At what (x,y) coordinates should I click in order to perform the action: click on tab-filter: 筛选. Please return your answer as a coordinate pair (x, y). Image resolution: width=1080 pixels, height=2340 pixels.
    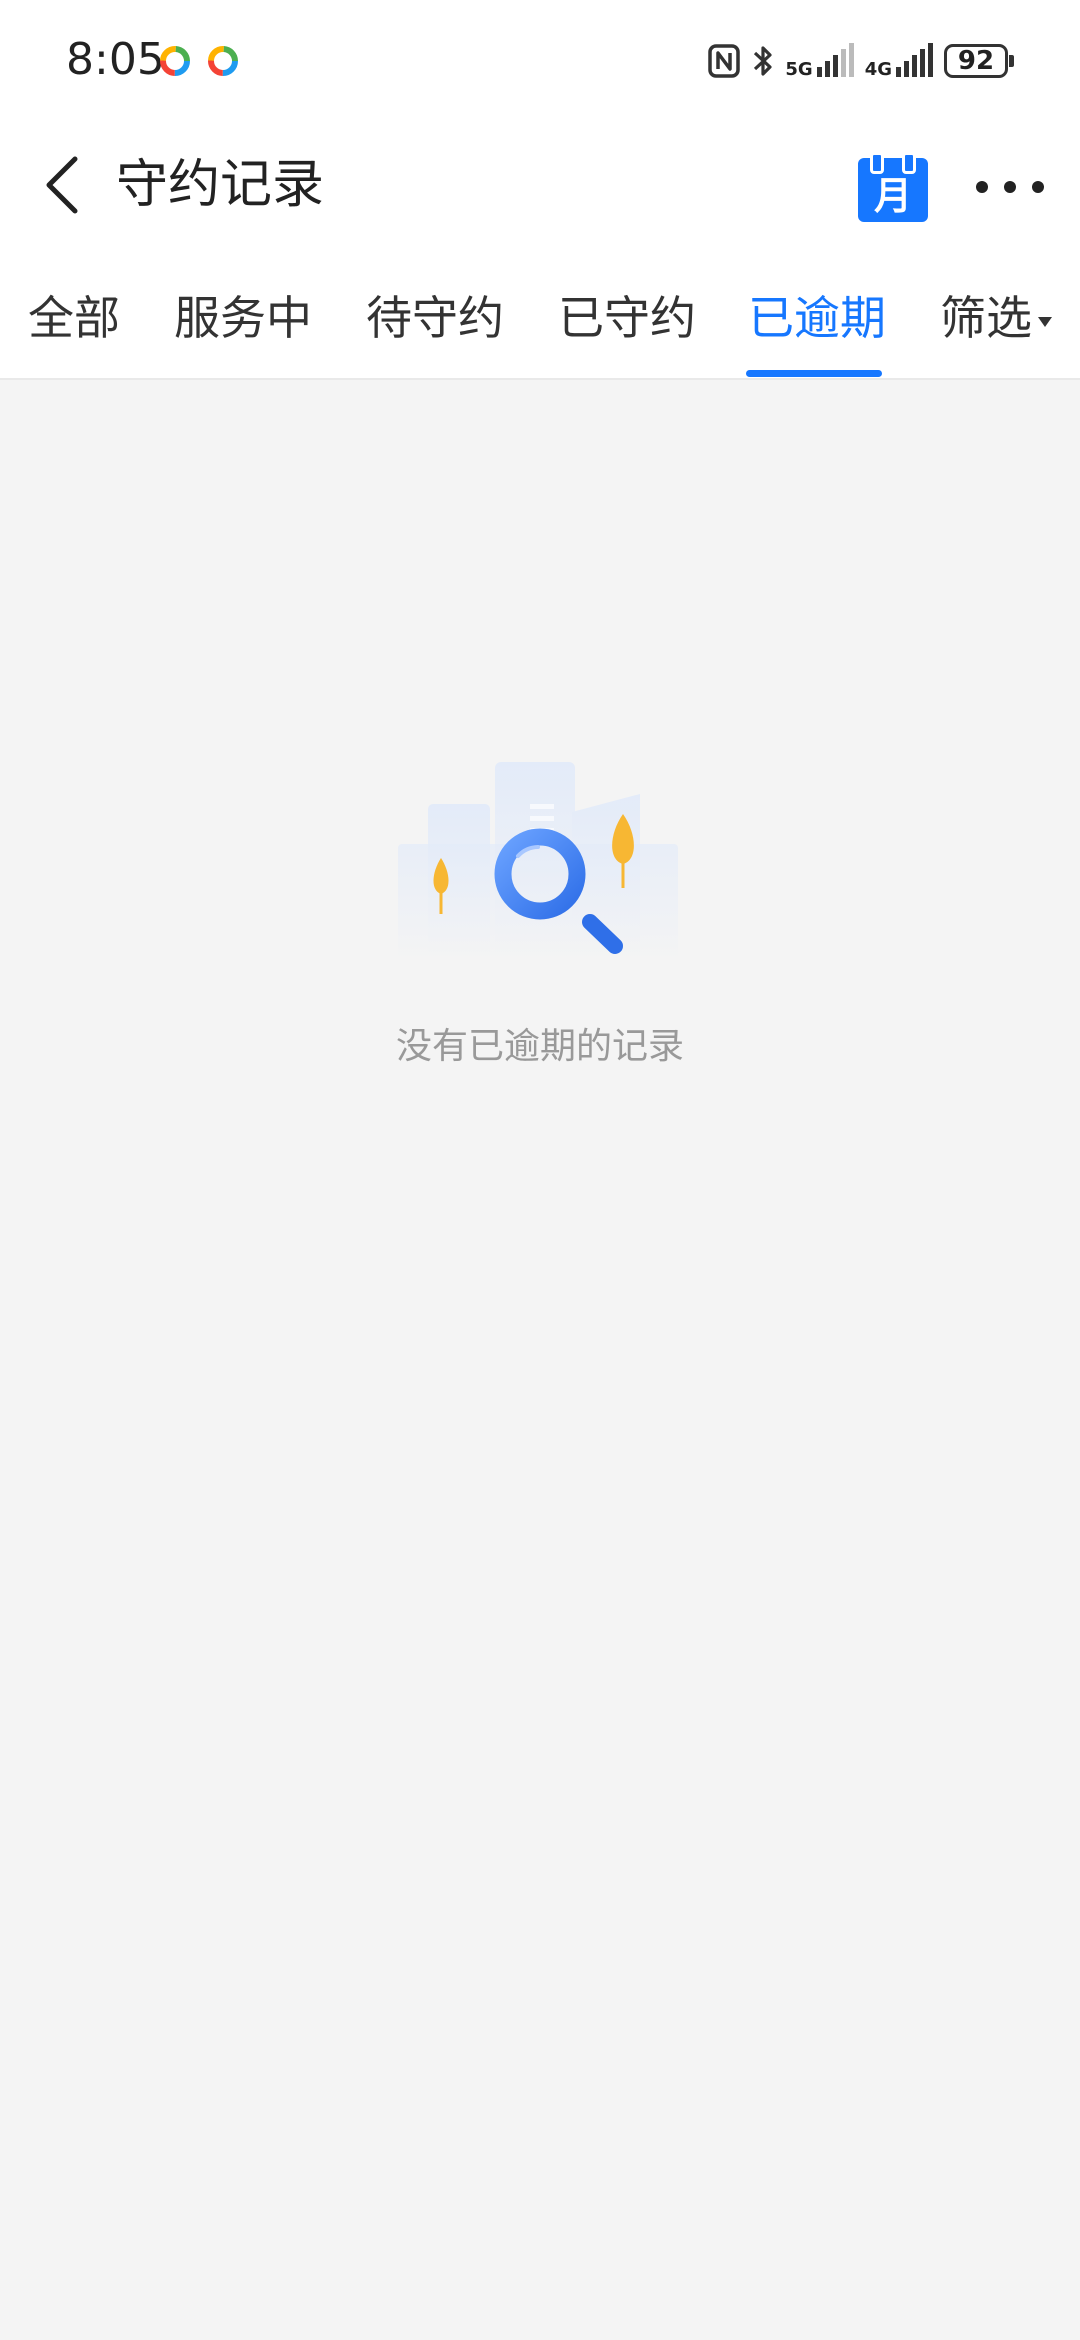
    Looking at the image, I should click on (996, 318).